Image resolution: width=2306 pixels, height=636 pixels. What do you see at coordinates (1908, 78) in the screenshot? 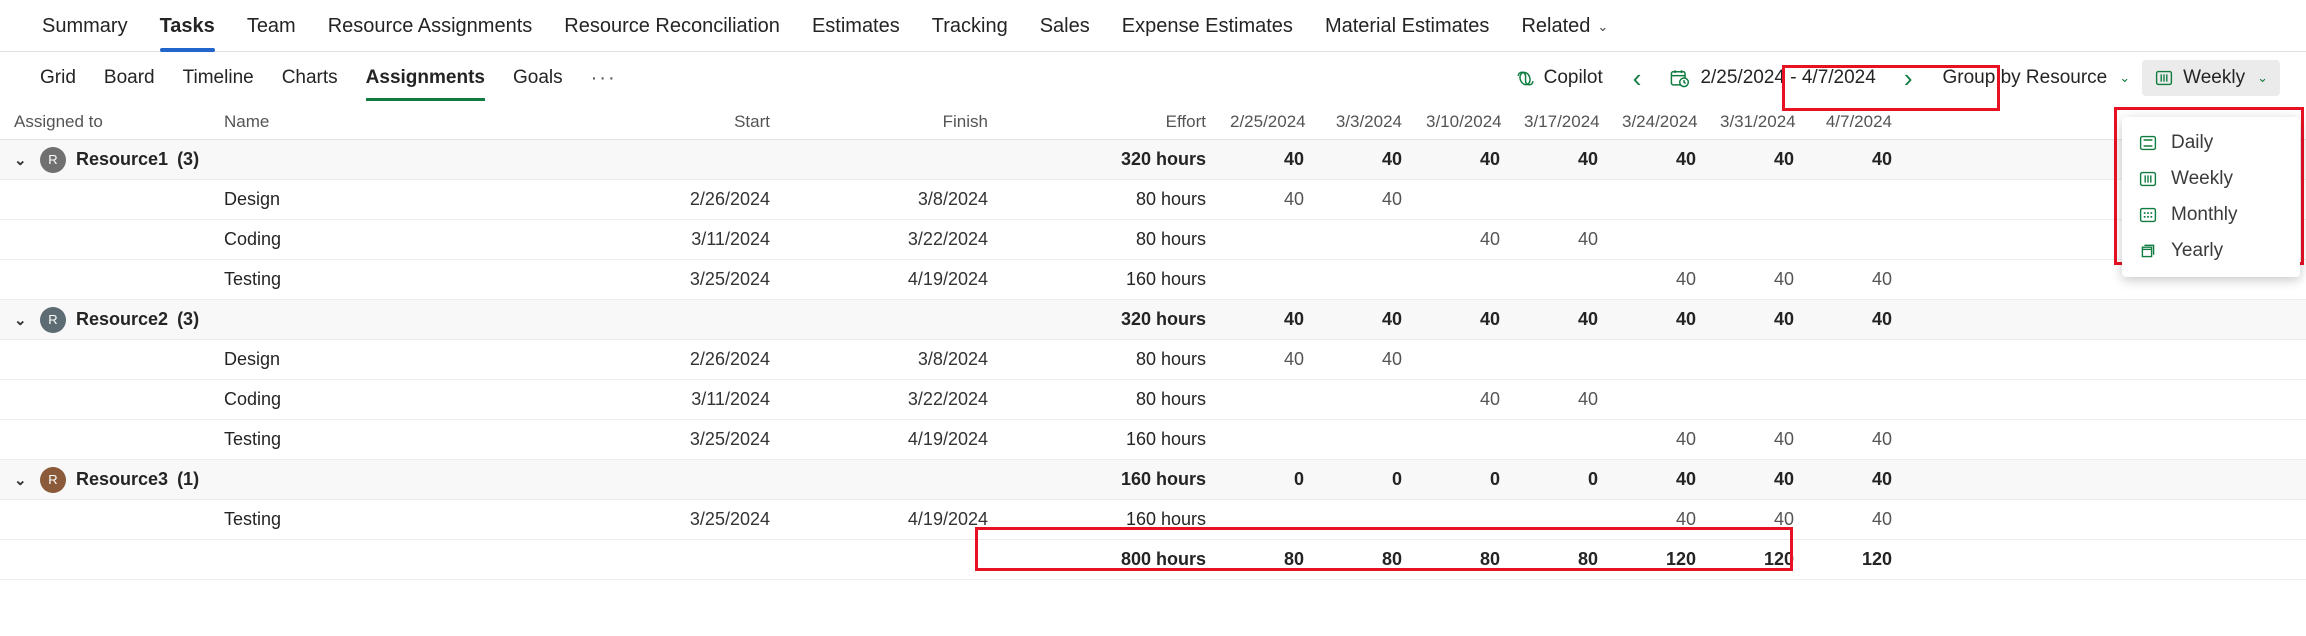
I see `next-period-button: ›` at bounding box center [1908, 78].